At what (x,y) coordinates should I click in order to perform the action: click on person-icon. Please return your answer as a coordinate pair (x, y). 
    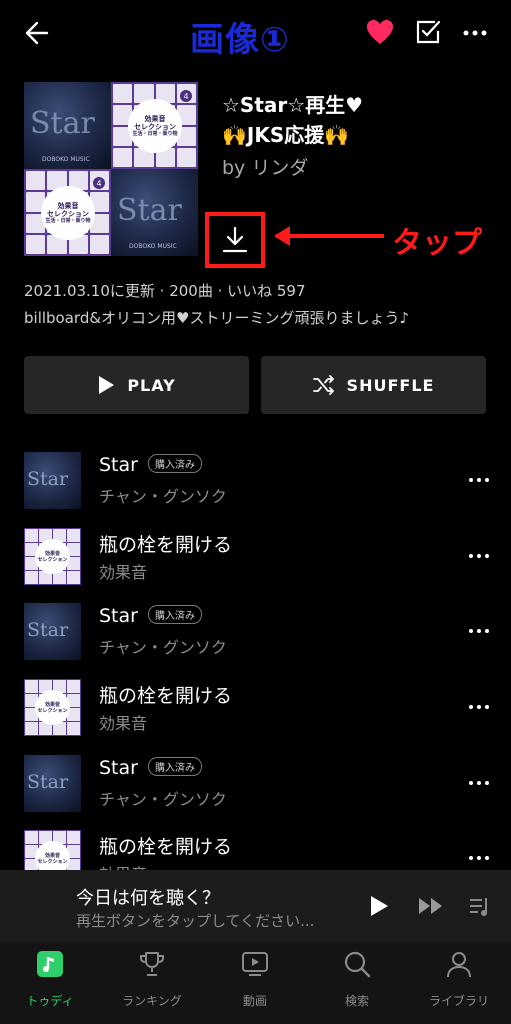
    Looking at the image, I should click on (459, 964).